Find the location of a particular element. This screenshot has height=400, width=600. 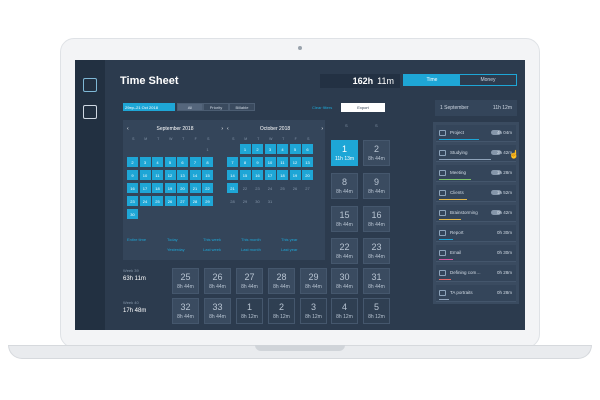

clear-filters-link: Clear filters is located at coordinates (322, 107).